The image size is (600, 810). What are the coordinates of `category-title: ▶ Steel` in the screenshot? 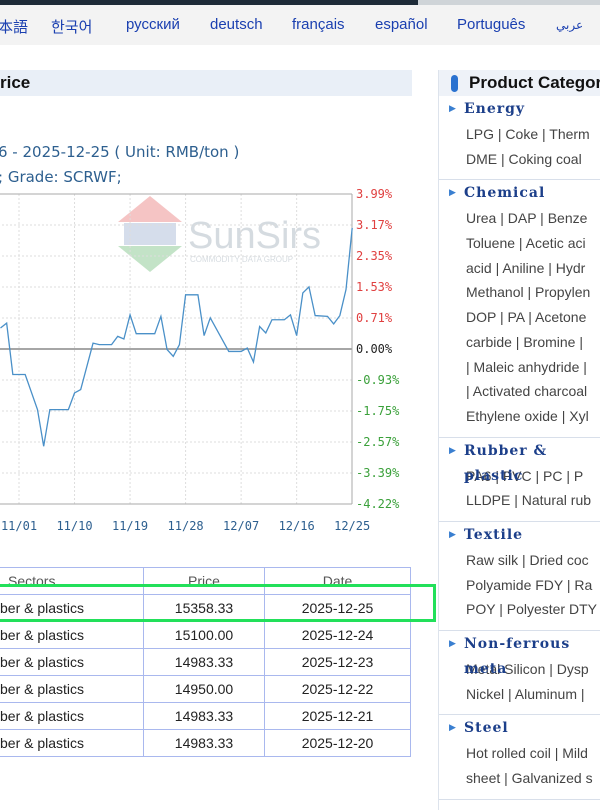 It's located at (519, 728).